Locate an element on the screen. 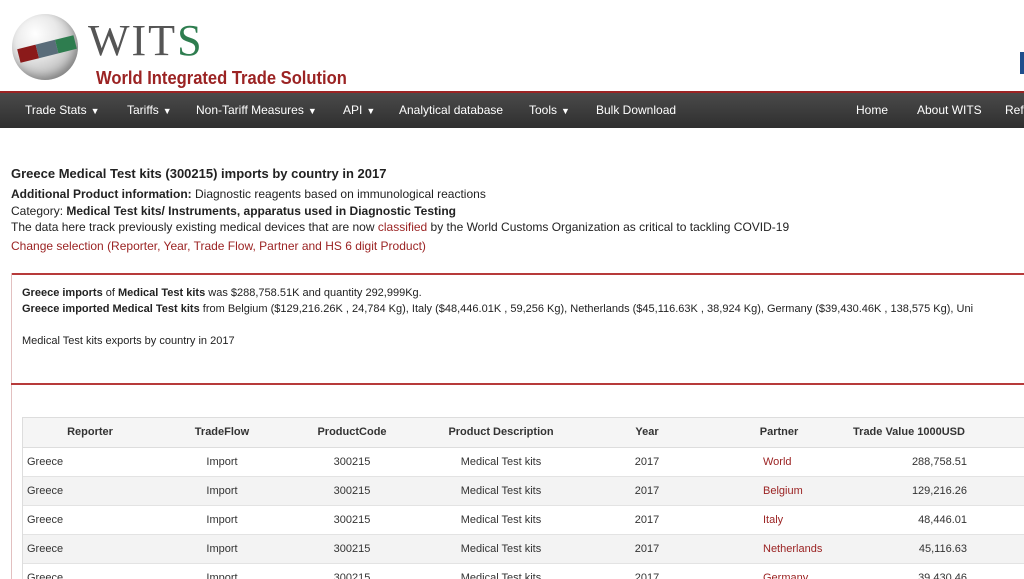 This screenshot has width=1024, height=579. col-partner: Partner is located at coordinates (779, 432).